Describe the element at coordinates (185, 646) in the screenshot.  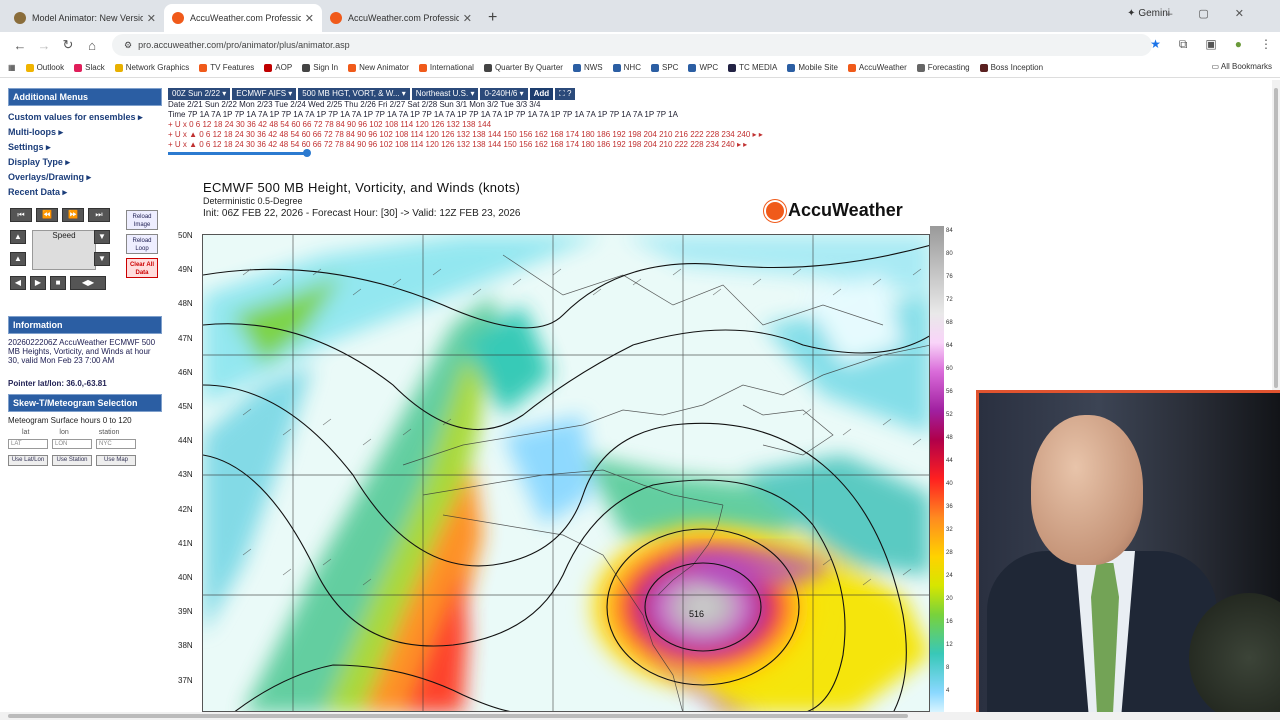
I see `latitude-label: 38N` at that location.